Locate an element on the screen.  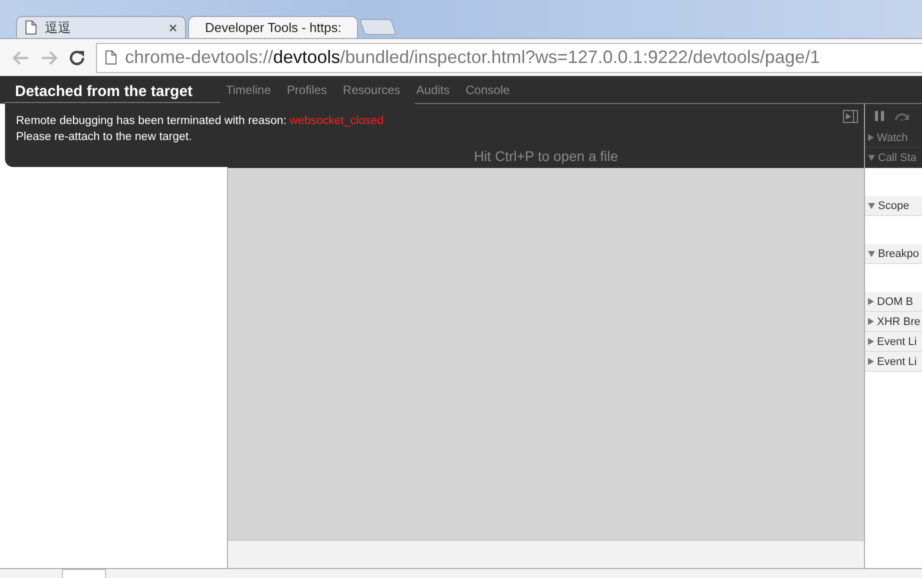
sidebar-toggle-icon is located at coordinates (850, 116).